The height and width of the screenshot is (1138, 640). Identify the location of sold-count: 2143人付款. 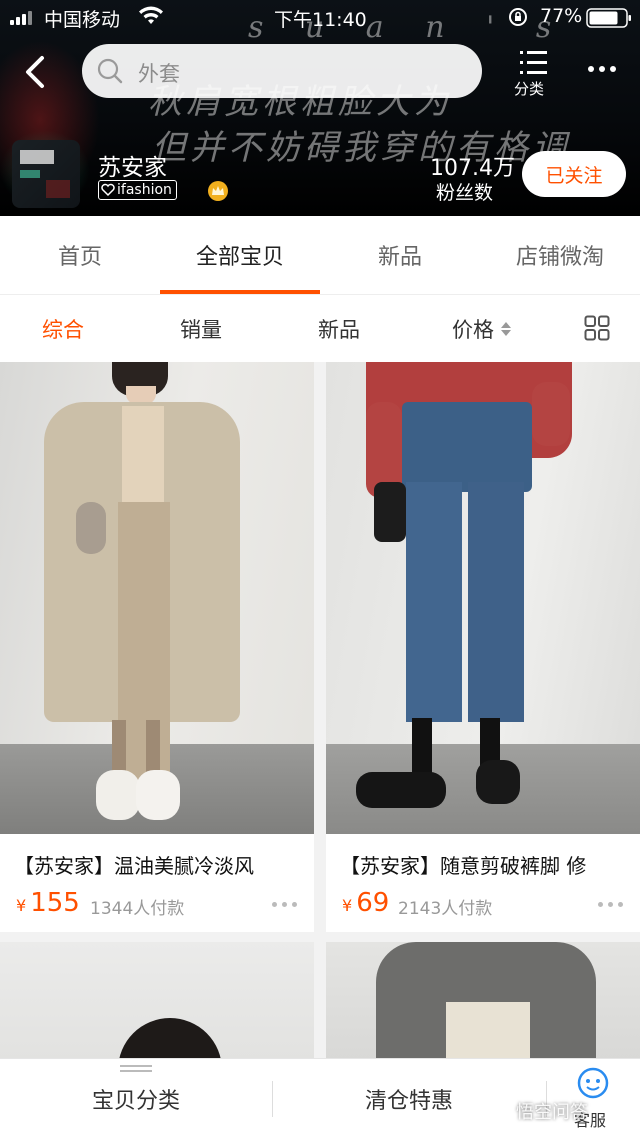
(445, 909).